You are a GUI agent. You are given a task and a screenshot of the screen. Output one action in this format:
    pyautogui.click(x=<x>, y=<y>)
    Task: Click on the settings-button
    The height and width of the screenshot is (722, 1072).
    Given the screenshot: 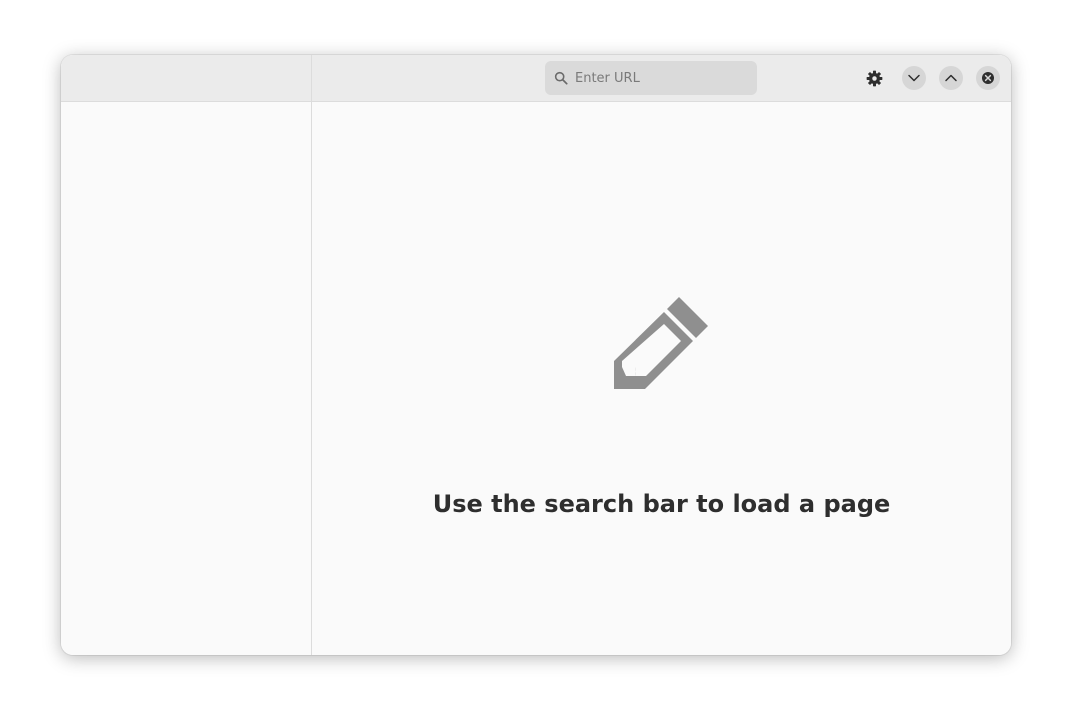 What is the action you would take?
    pyautogui.click(x=874, y=78)
    